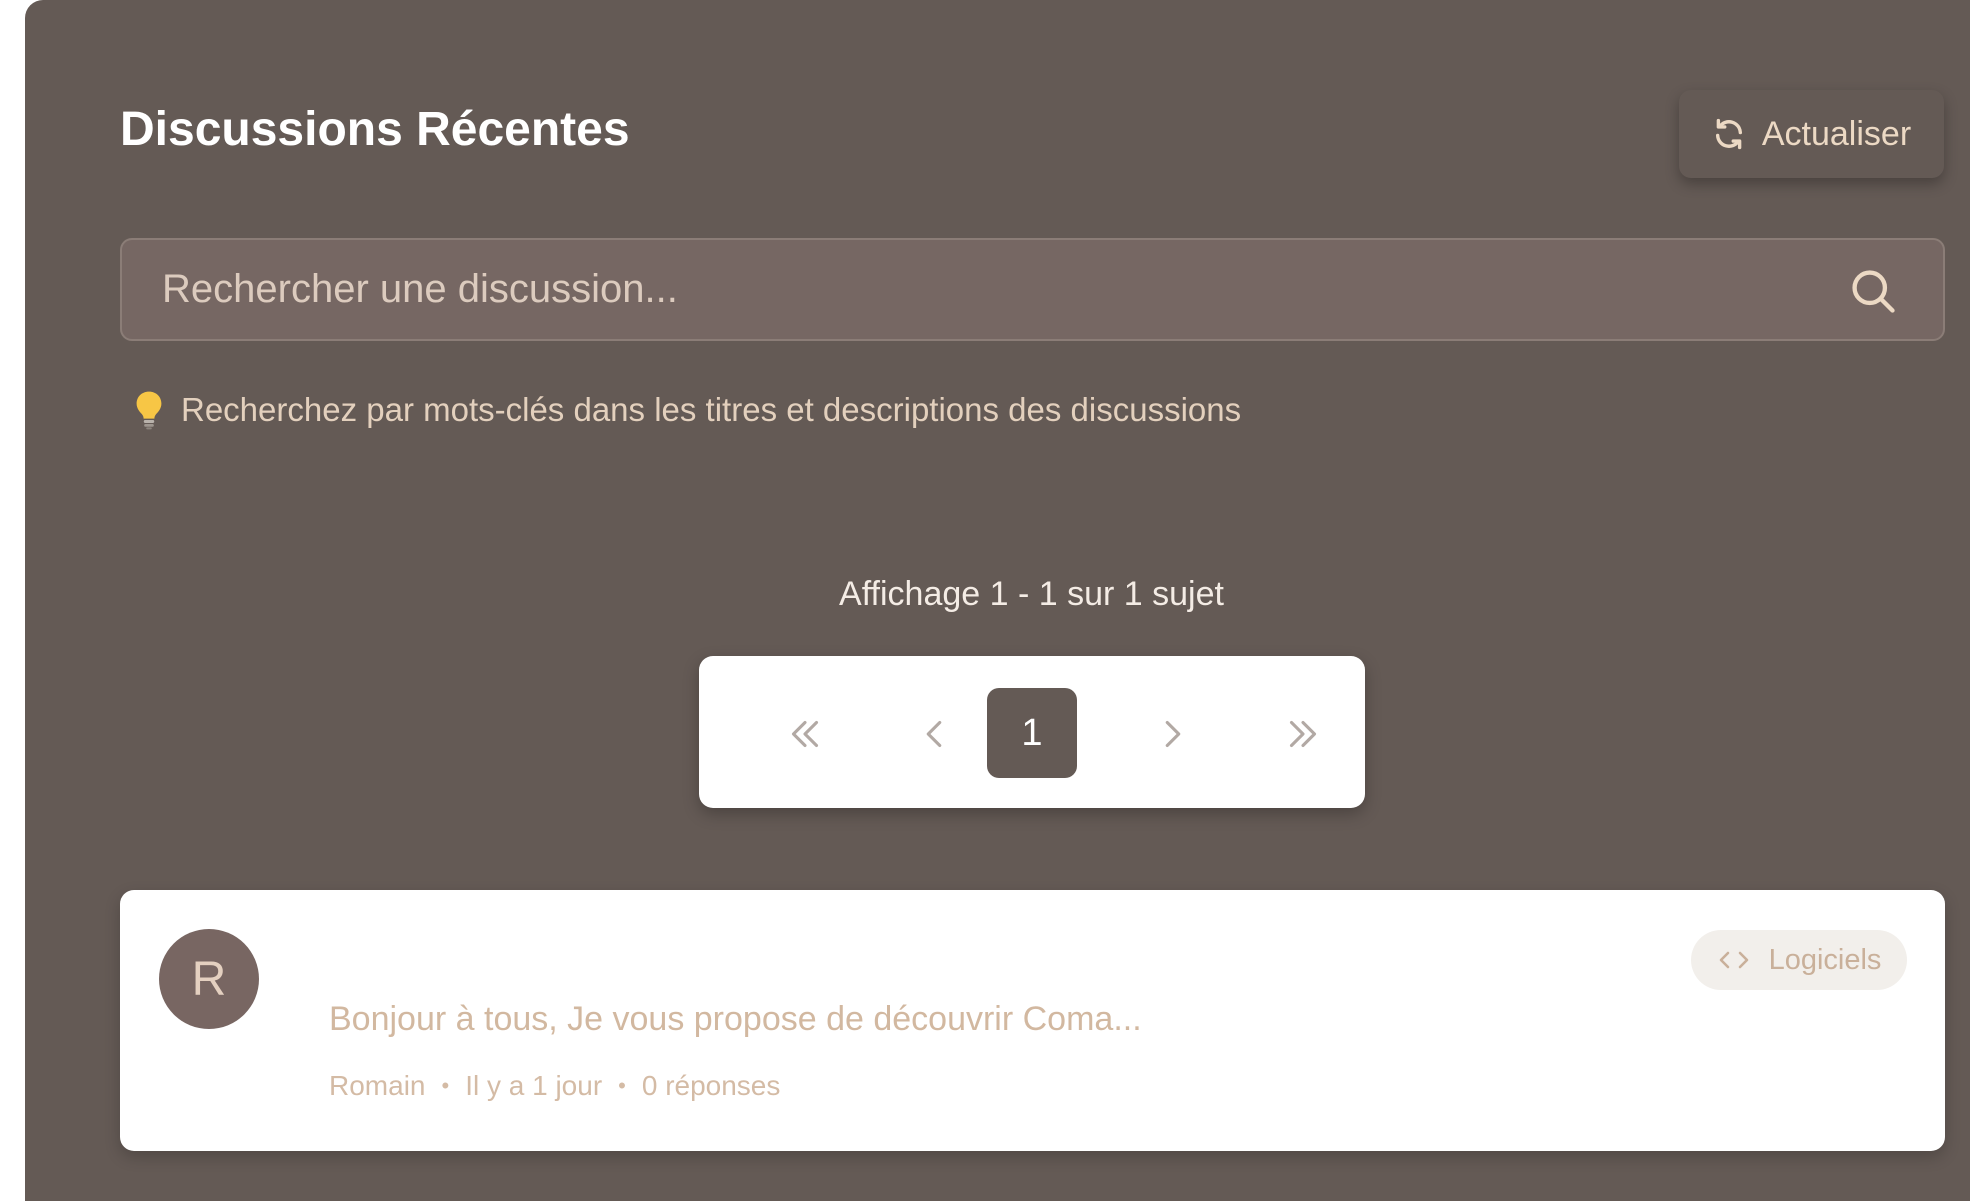 The image size is (1970, 1201). I want to click on first-page-button, so click(805, 734).